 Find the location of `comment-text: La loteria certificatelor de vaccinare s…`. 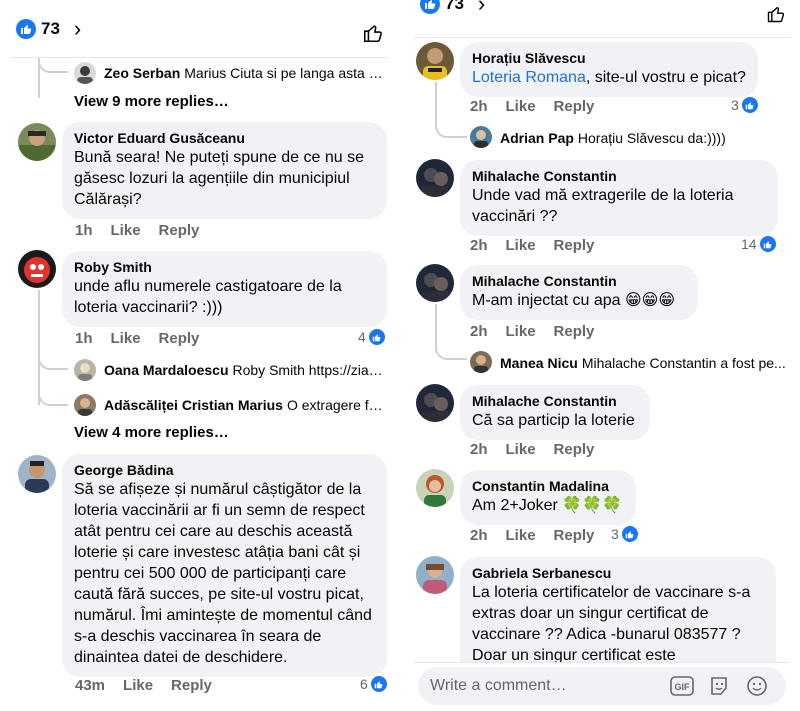

comment-text: La loteria certificatelor de vaccinare s… is located at coordinates (611, 624).